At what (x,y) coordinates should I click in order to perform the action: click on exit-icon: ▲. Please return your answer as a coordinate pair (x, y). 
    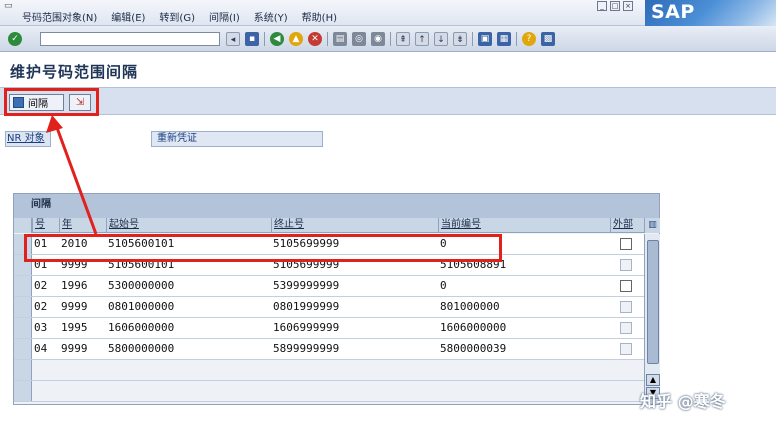
    Looking at the image, I should click on (296, 39).